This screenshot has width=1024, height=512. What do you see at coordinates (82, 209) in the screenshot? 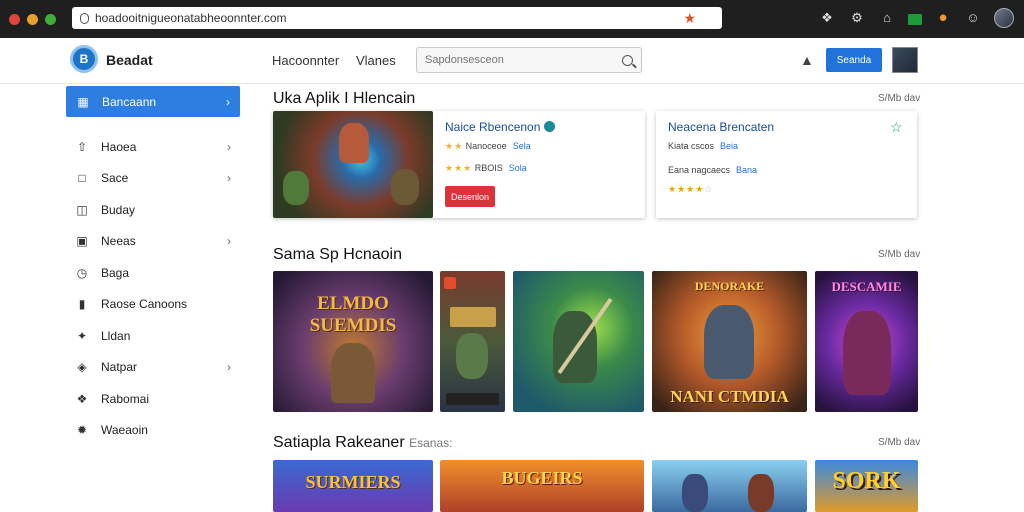
I see `folder-icon: ◫` at bounding box center [82, 209].